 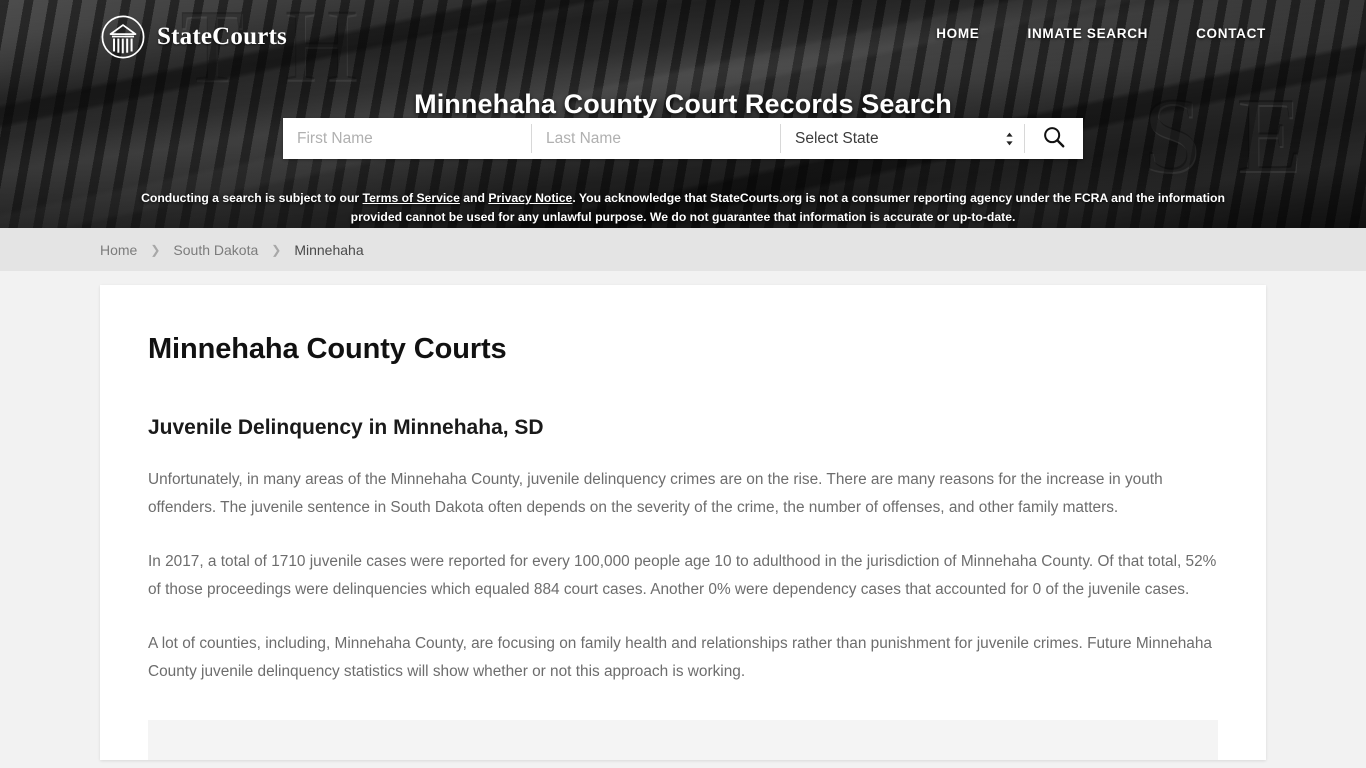 What do you see at coordinates (252, 198) in the screenshot?
I see `disclaimer-part-1: Conducting a search is subject to our` at bounding box center [252, 198].